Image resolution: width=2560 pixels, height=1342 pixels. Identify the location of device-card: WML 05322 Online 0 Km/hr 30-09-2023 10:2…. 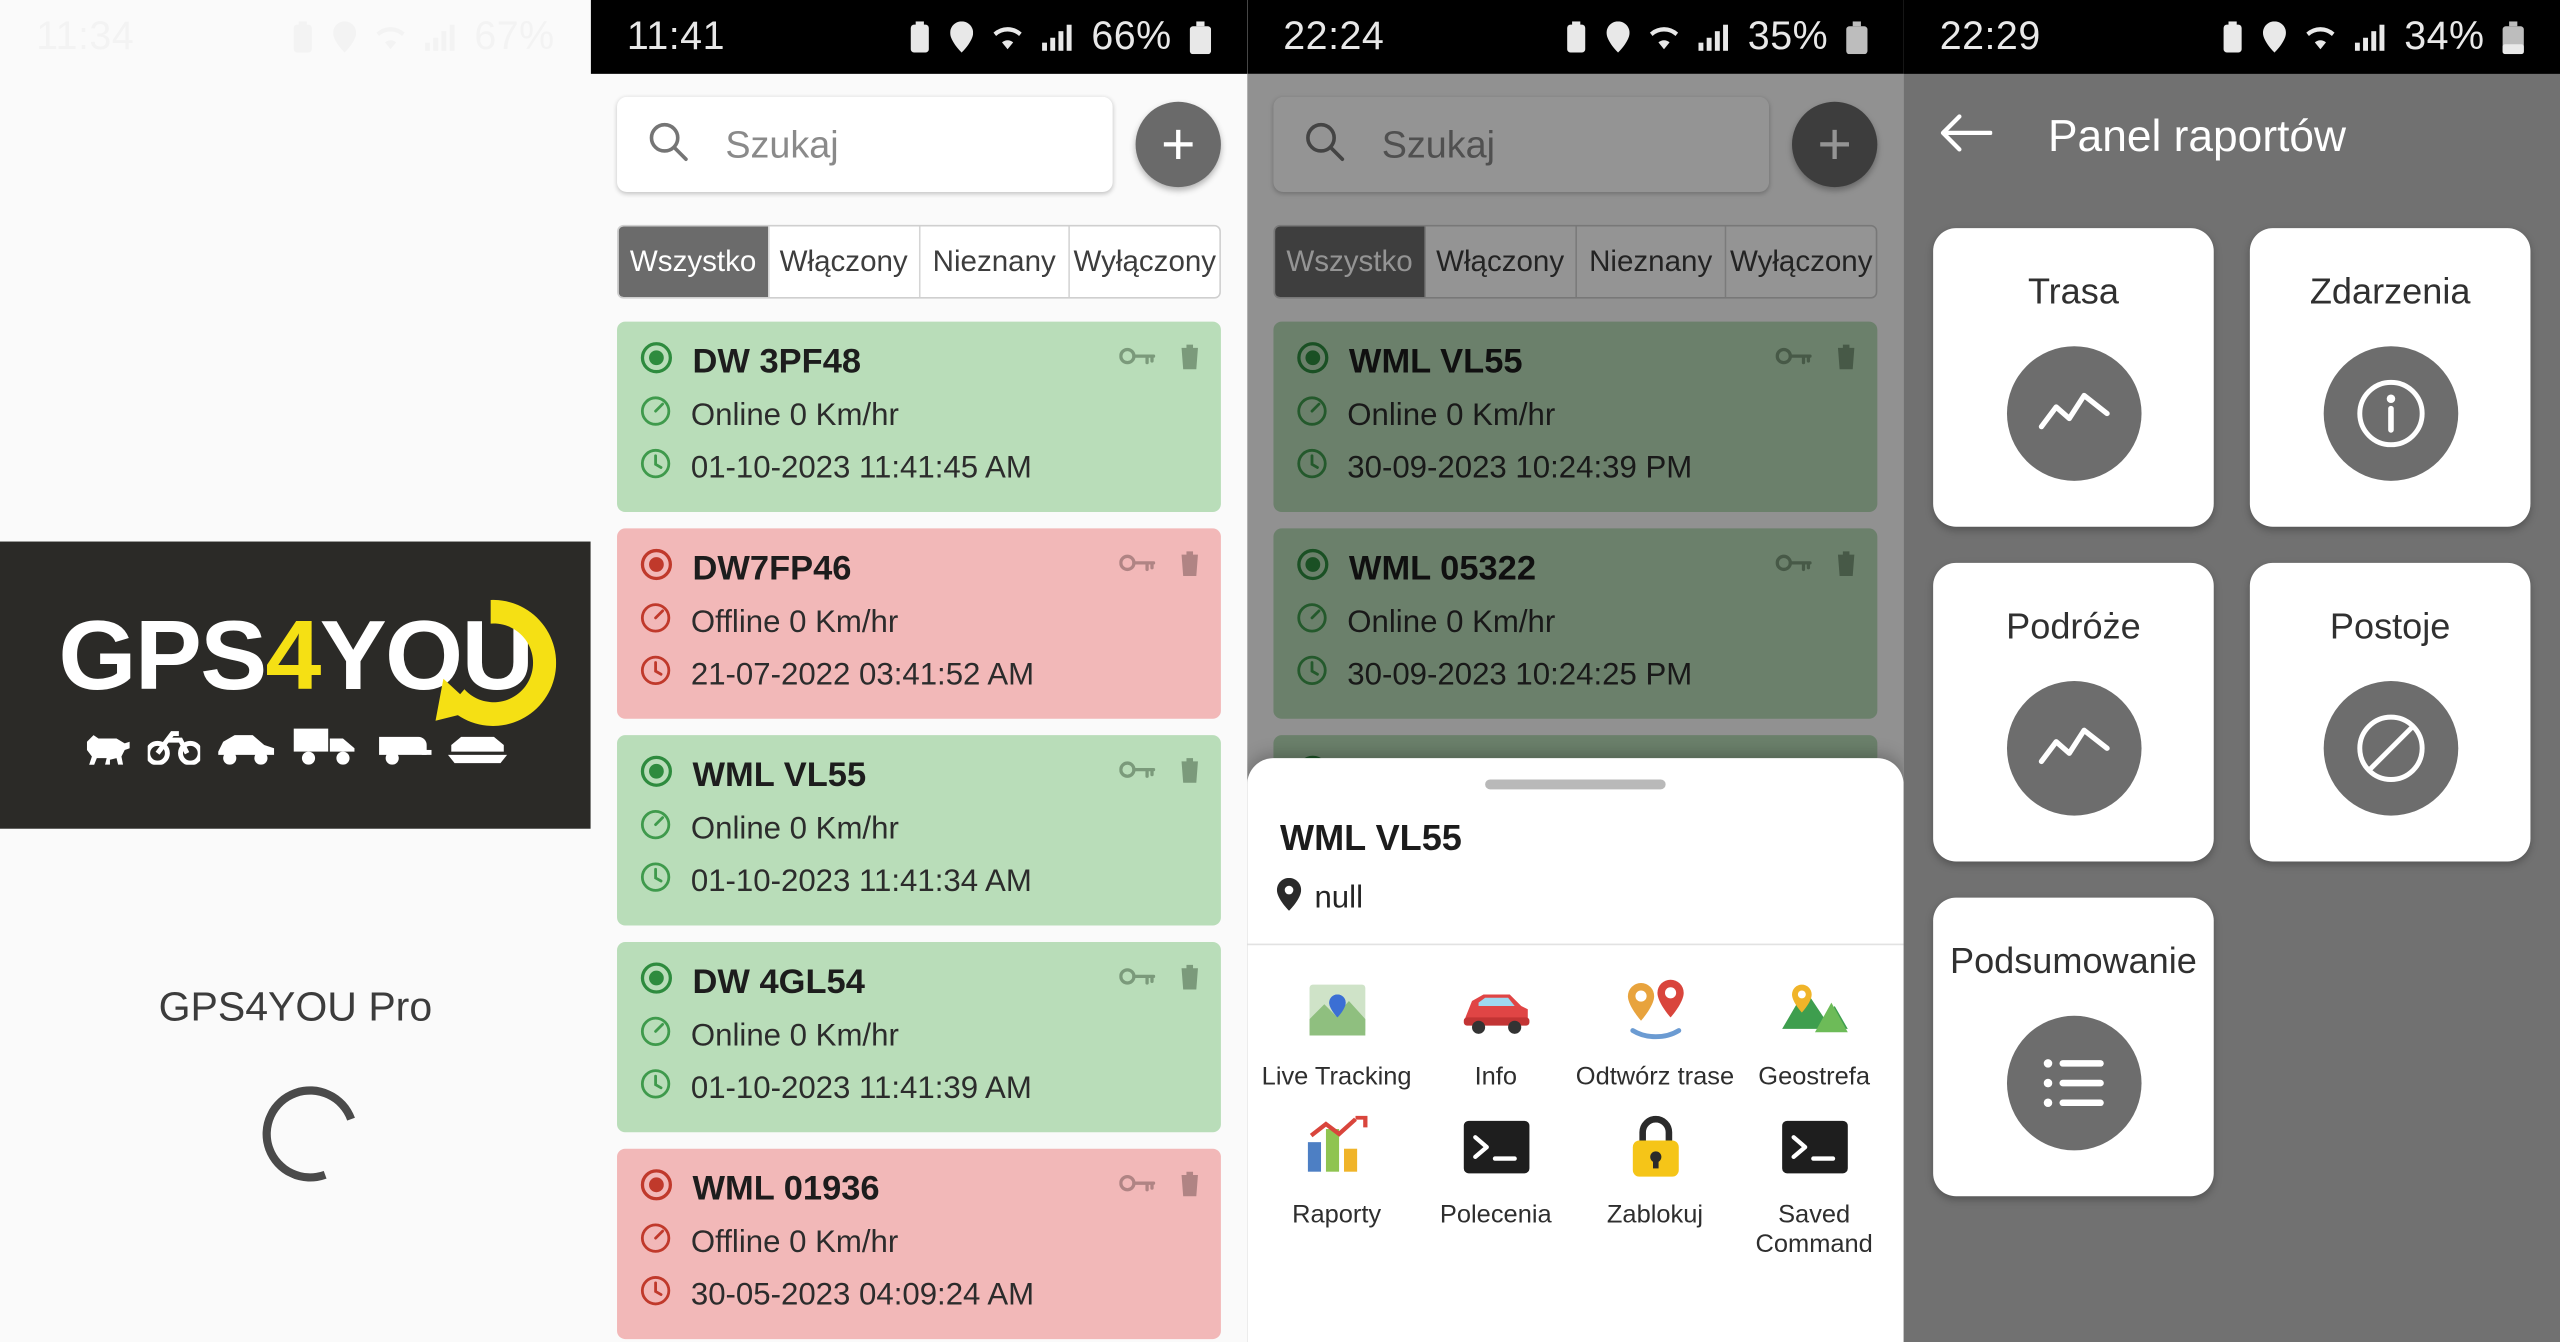
(1575, 623).